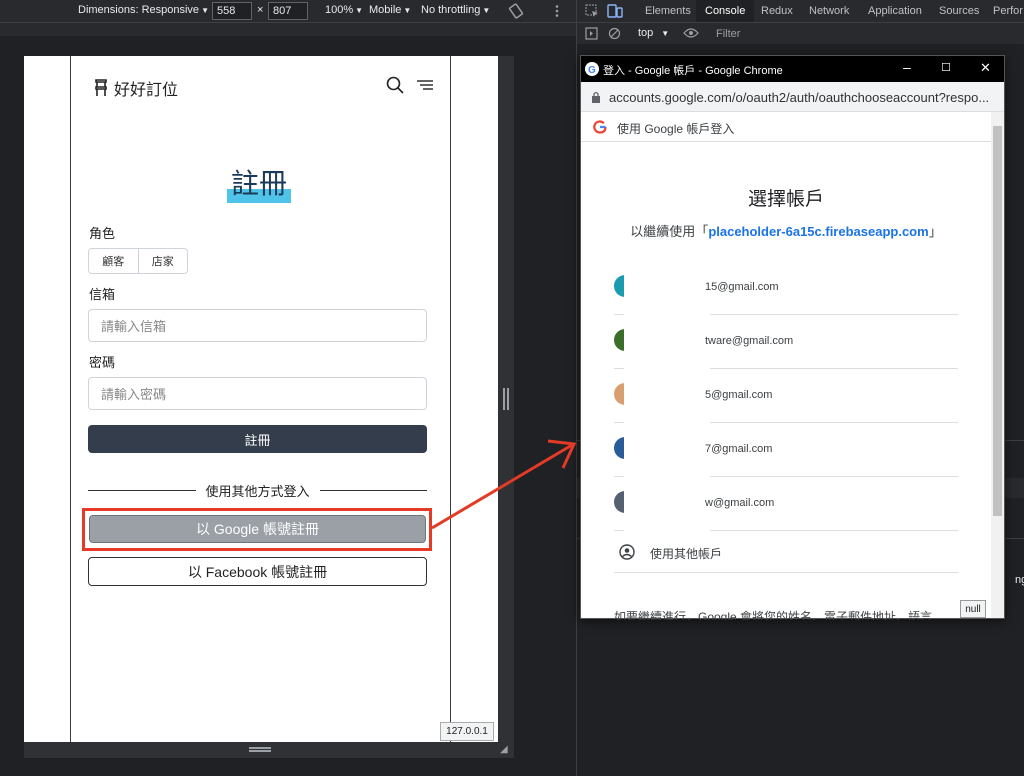 The height and width of the screenshot is (776, 1024). I want to click on email-label: 信箱, so click(102, 294).